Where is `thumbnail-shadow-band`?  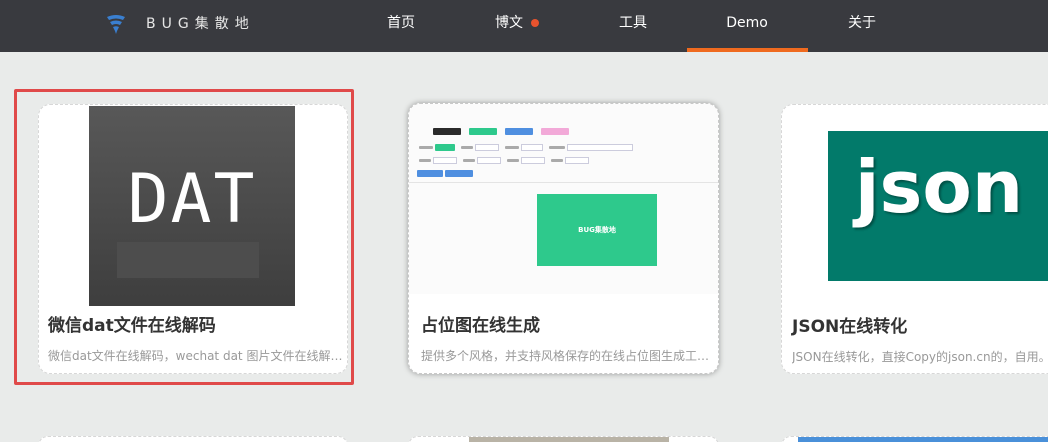
thumbnail-shadow-band is located at coordinates (188, 260).